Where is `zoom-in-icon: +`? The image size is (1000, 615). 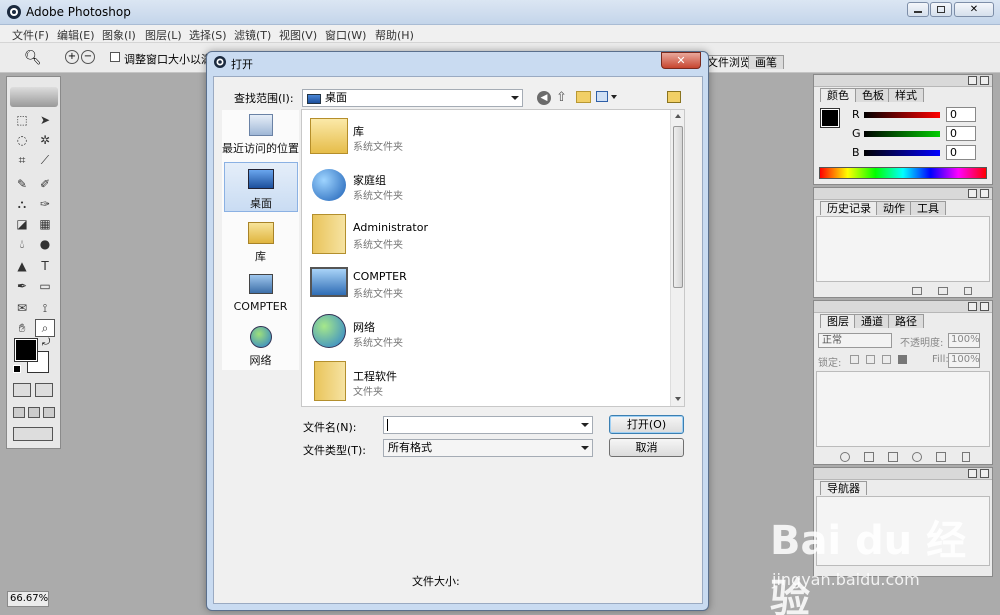 zoom-in-icon: + is located at coordinates (72, 57).